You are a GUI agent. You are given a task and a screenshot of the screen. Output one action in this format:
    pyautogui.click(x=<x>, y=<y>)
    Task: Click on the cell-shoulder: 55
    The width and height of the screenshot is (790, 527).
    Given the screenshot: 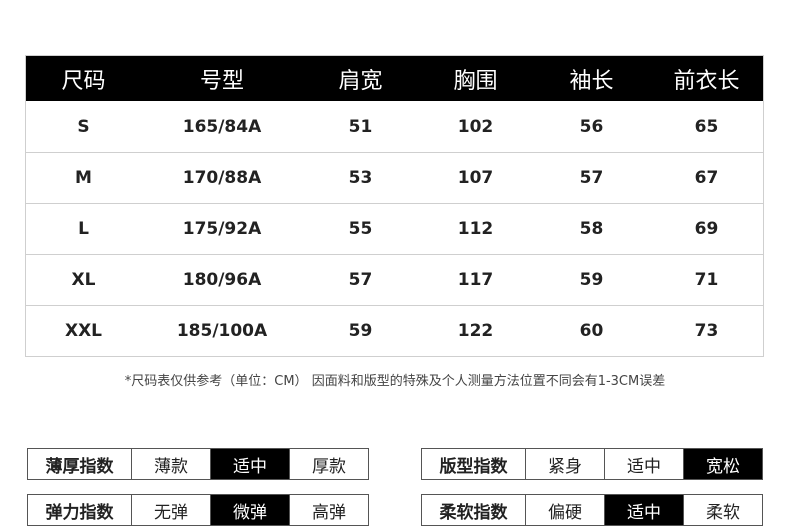 What is the action you would take?
    pyautogui.click(x=360, y=229)
    